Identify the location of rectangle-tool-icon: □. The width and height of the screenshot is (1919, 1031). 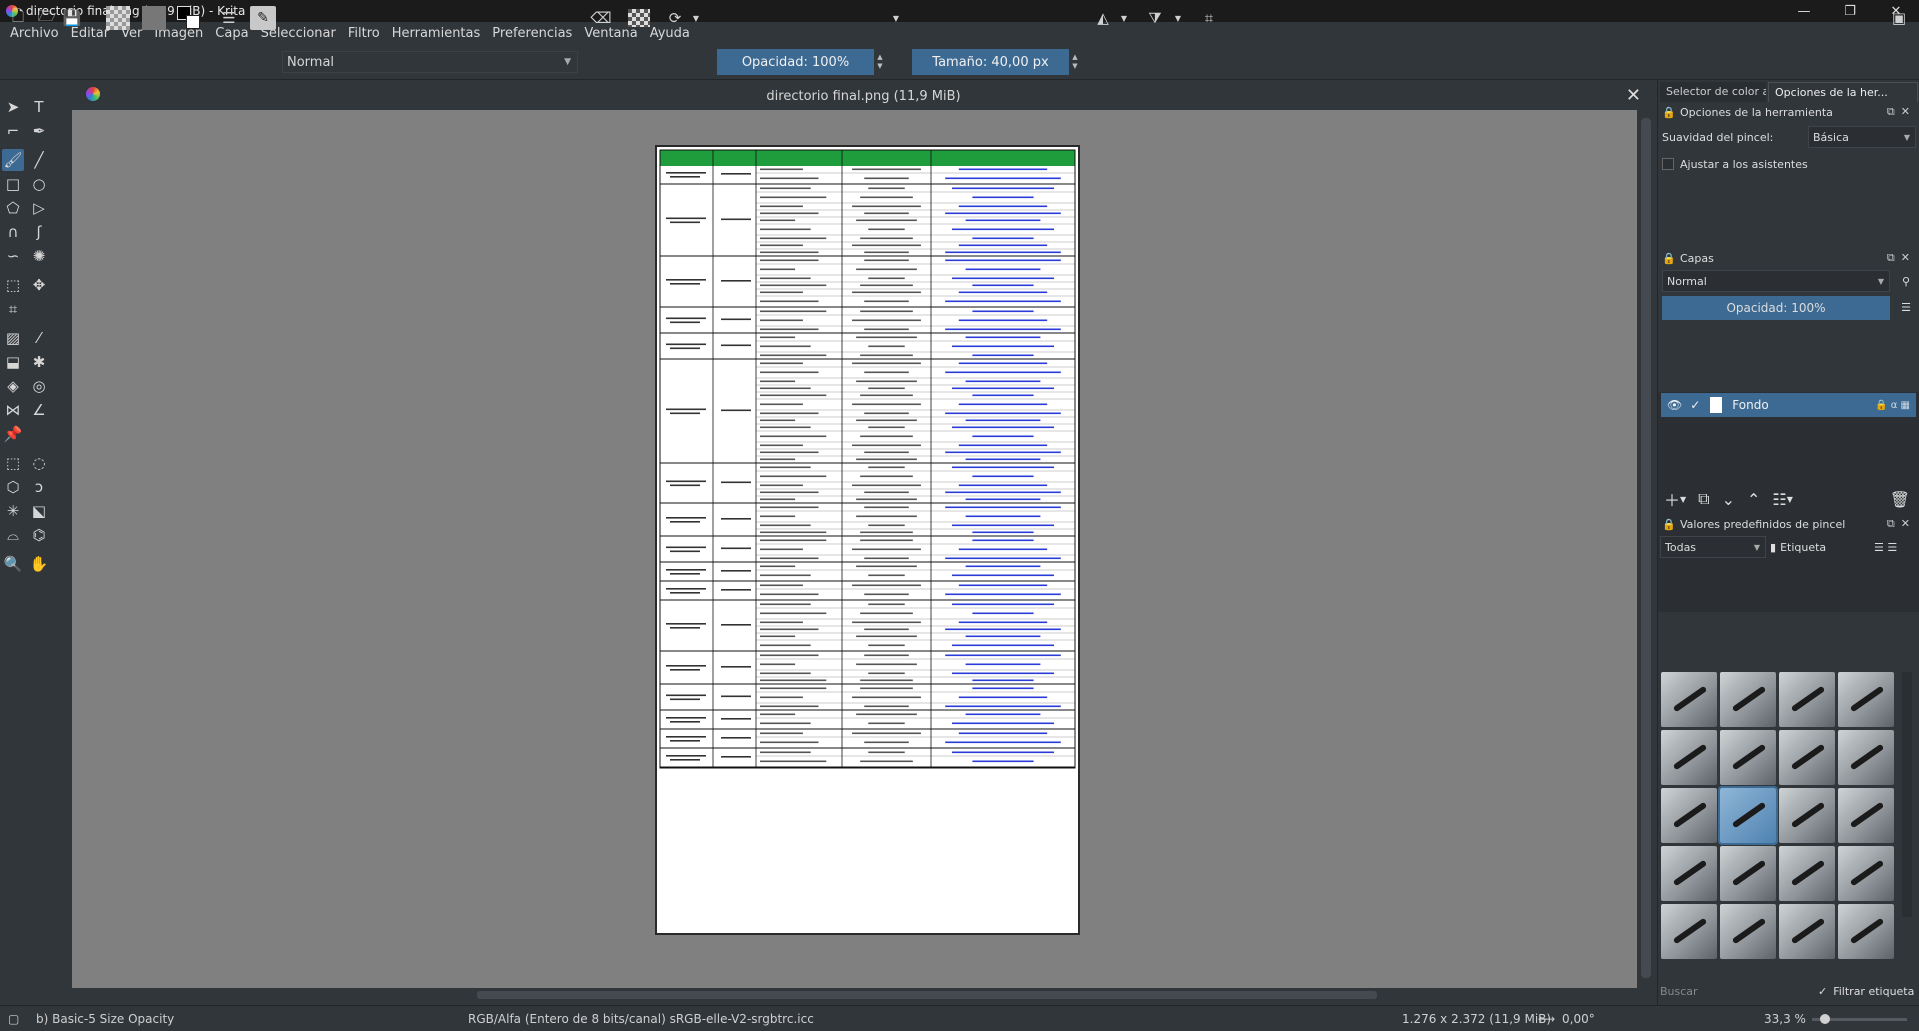
(13, 184).